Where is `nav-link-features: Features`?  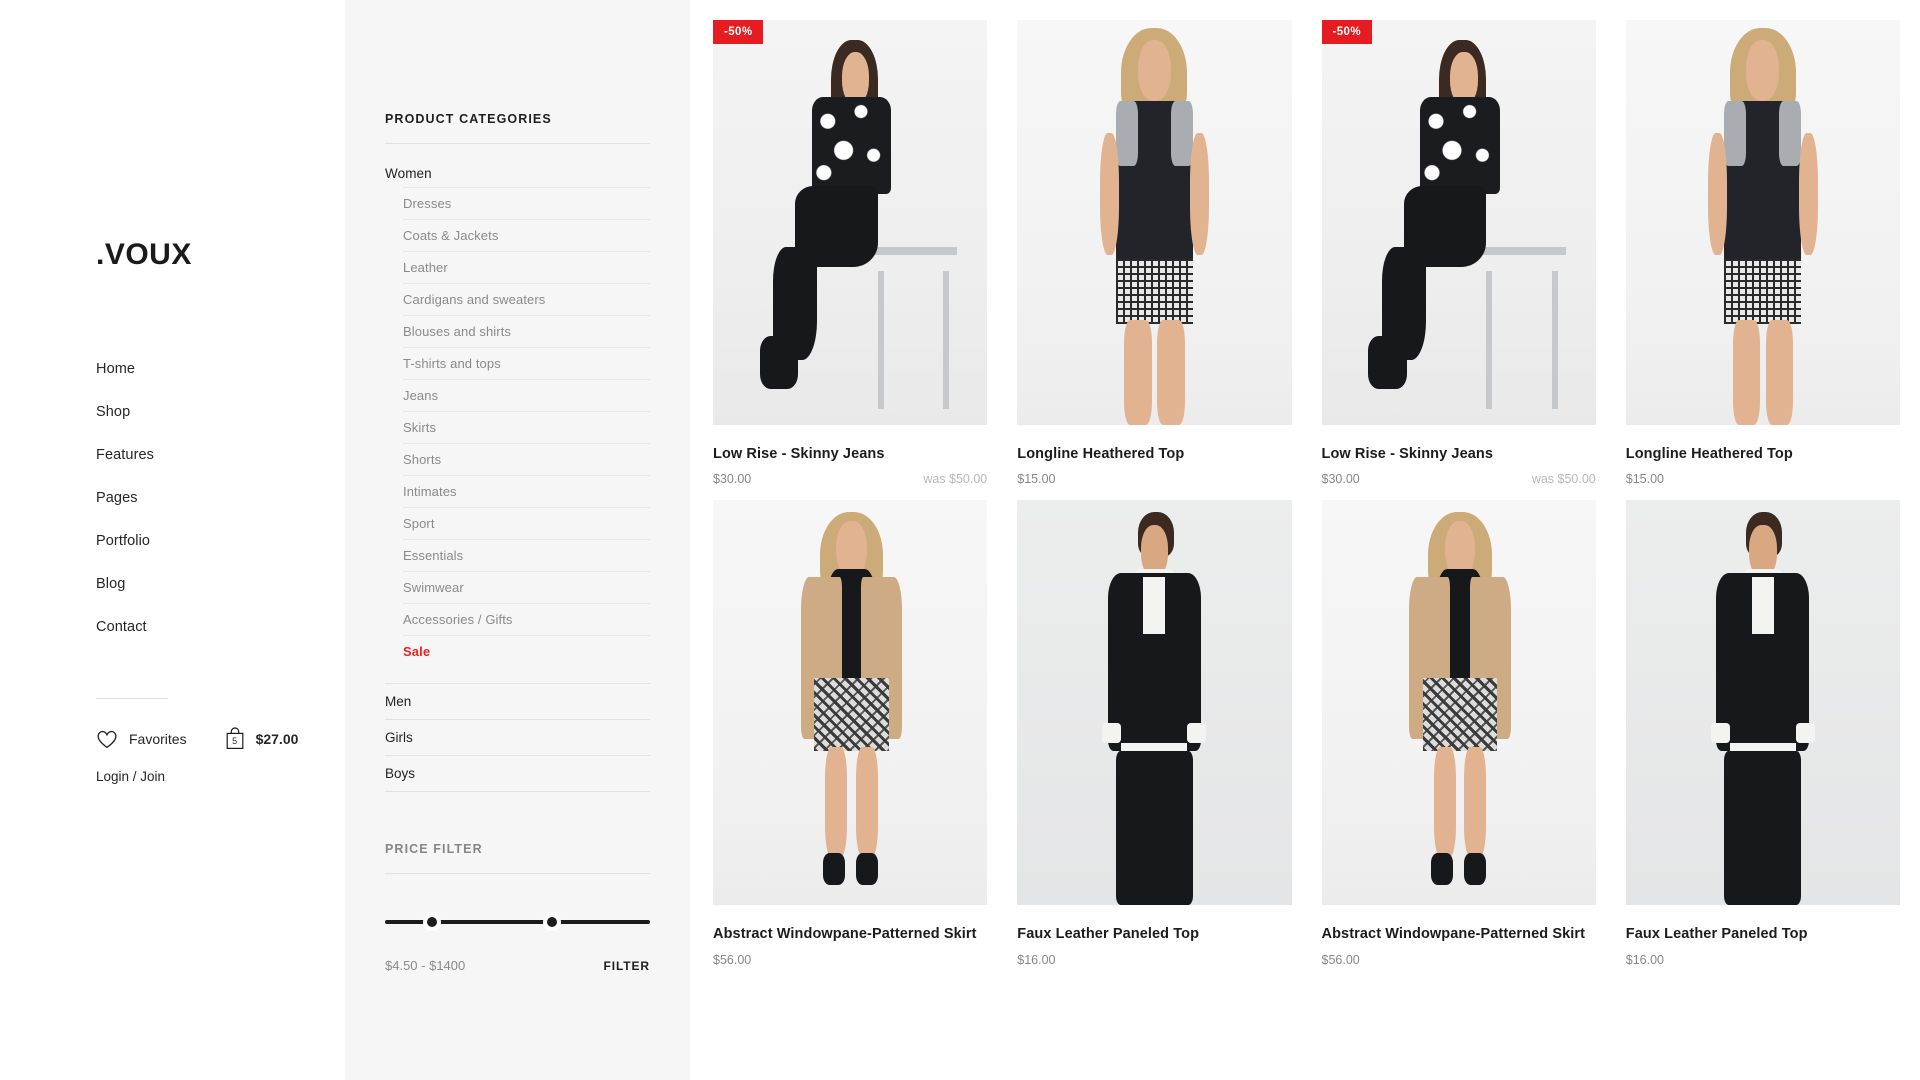 nav-link-features: Features is located at coordinates (125, 455).